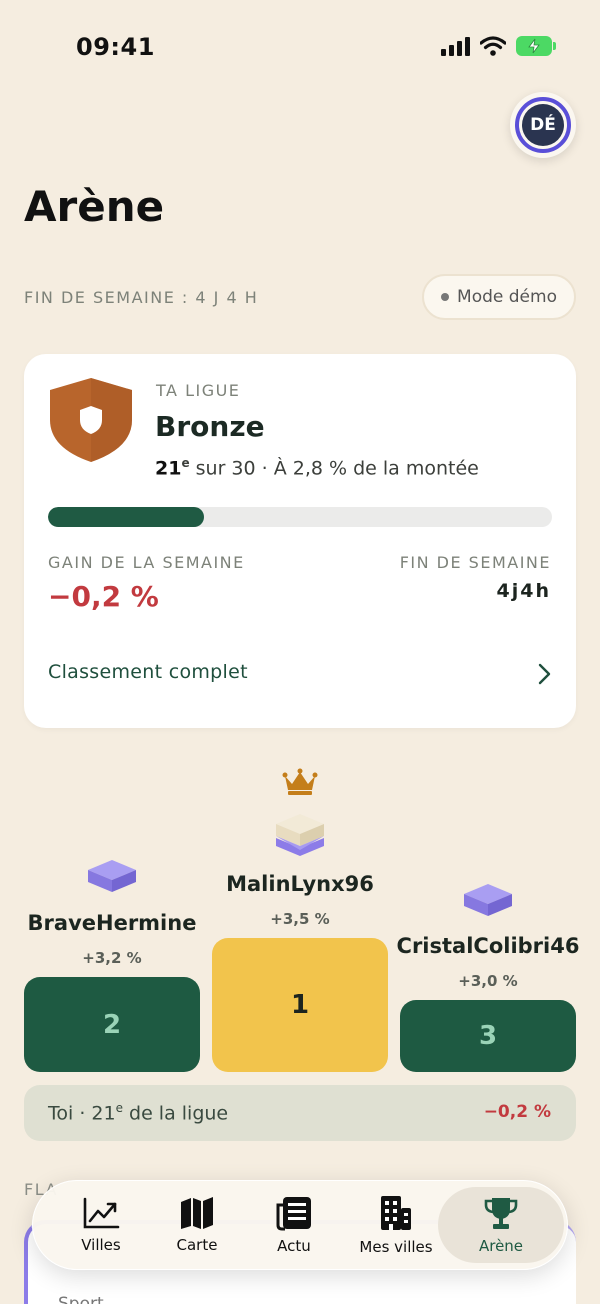 The image size is (600, 1304). I want to click on podium-first-cube-icon, so click(300, 835).